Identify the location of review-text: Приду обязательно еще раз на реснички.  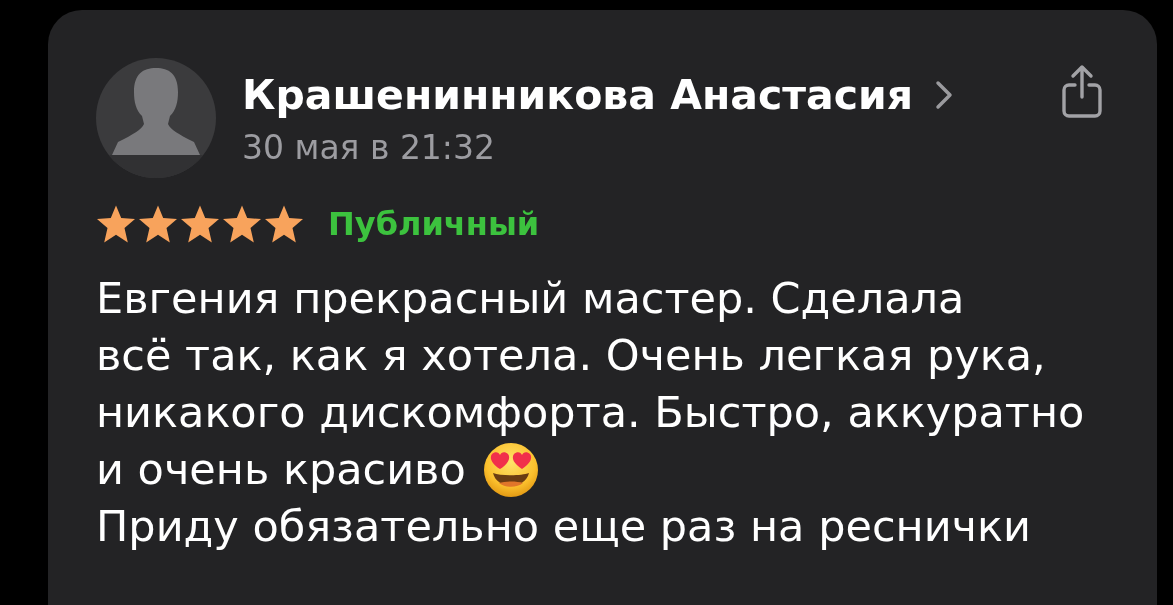
(563, 526).